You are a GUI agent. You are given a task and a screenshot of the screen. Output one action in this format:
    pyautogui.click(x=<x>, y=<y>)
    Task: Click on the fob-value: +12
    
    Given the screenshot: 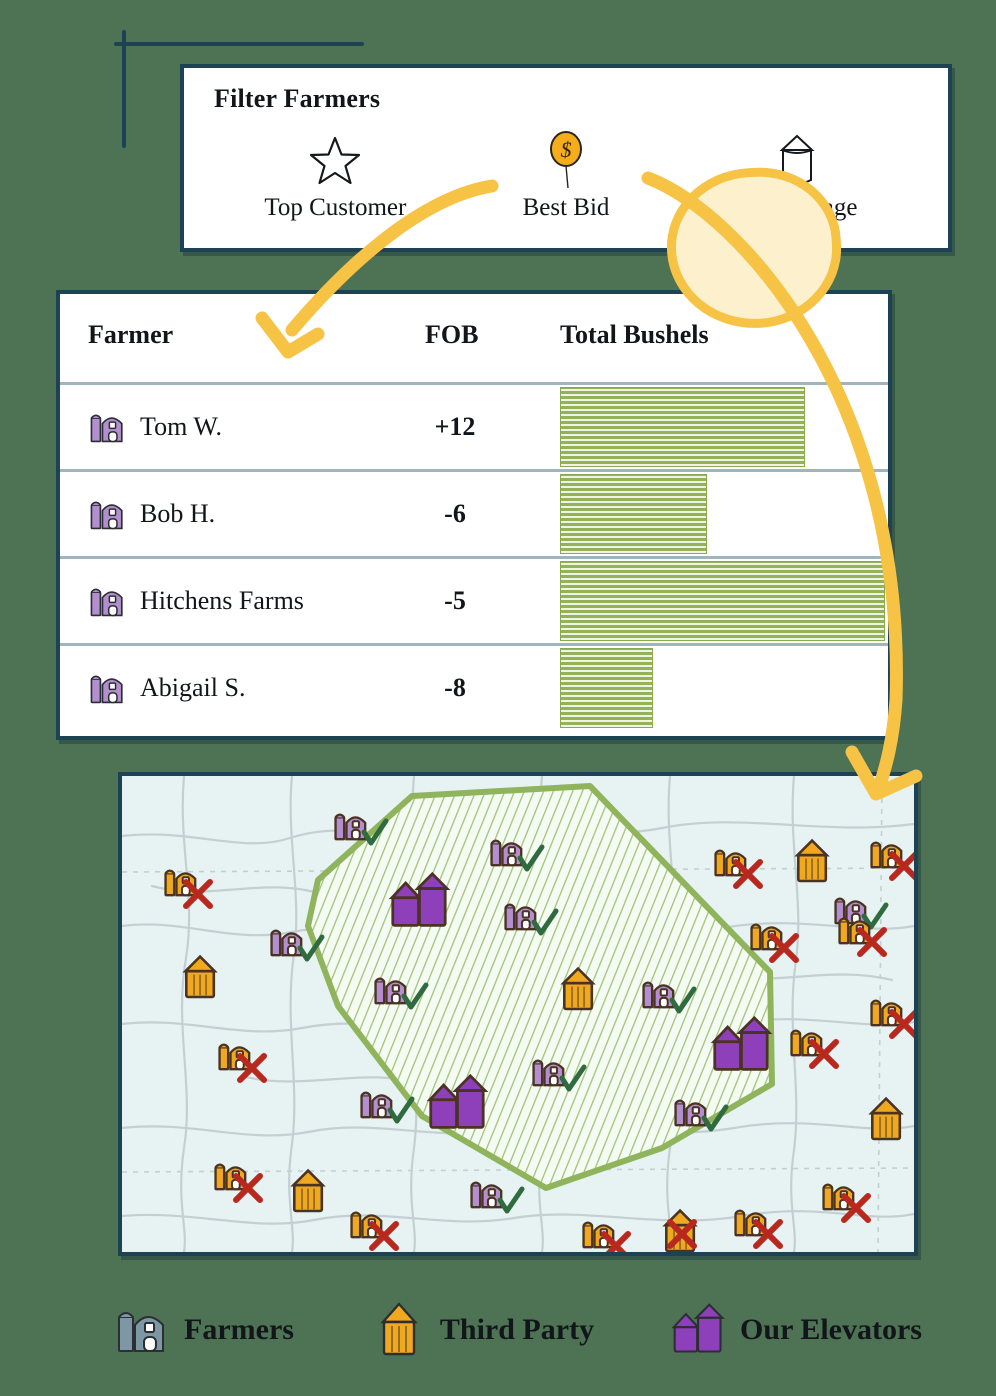 What is the action you would take?
    pyautogui.click(x=455, y=426)
    